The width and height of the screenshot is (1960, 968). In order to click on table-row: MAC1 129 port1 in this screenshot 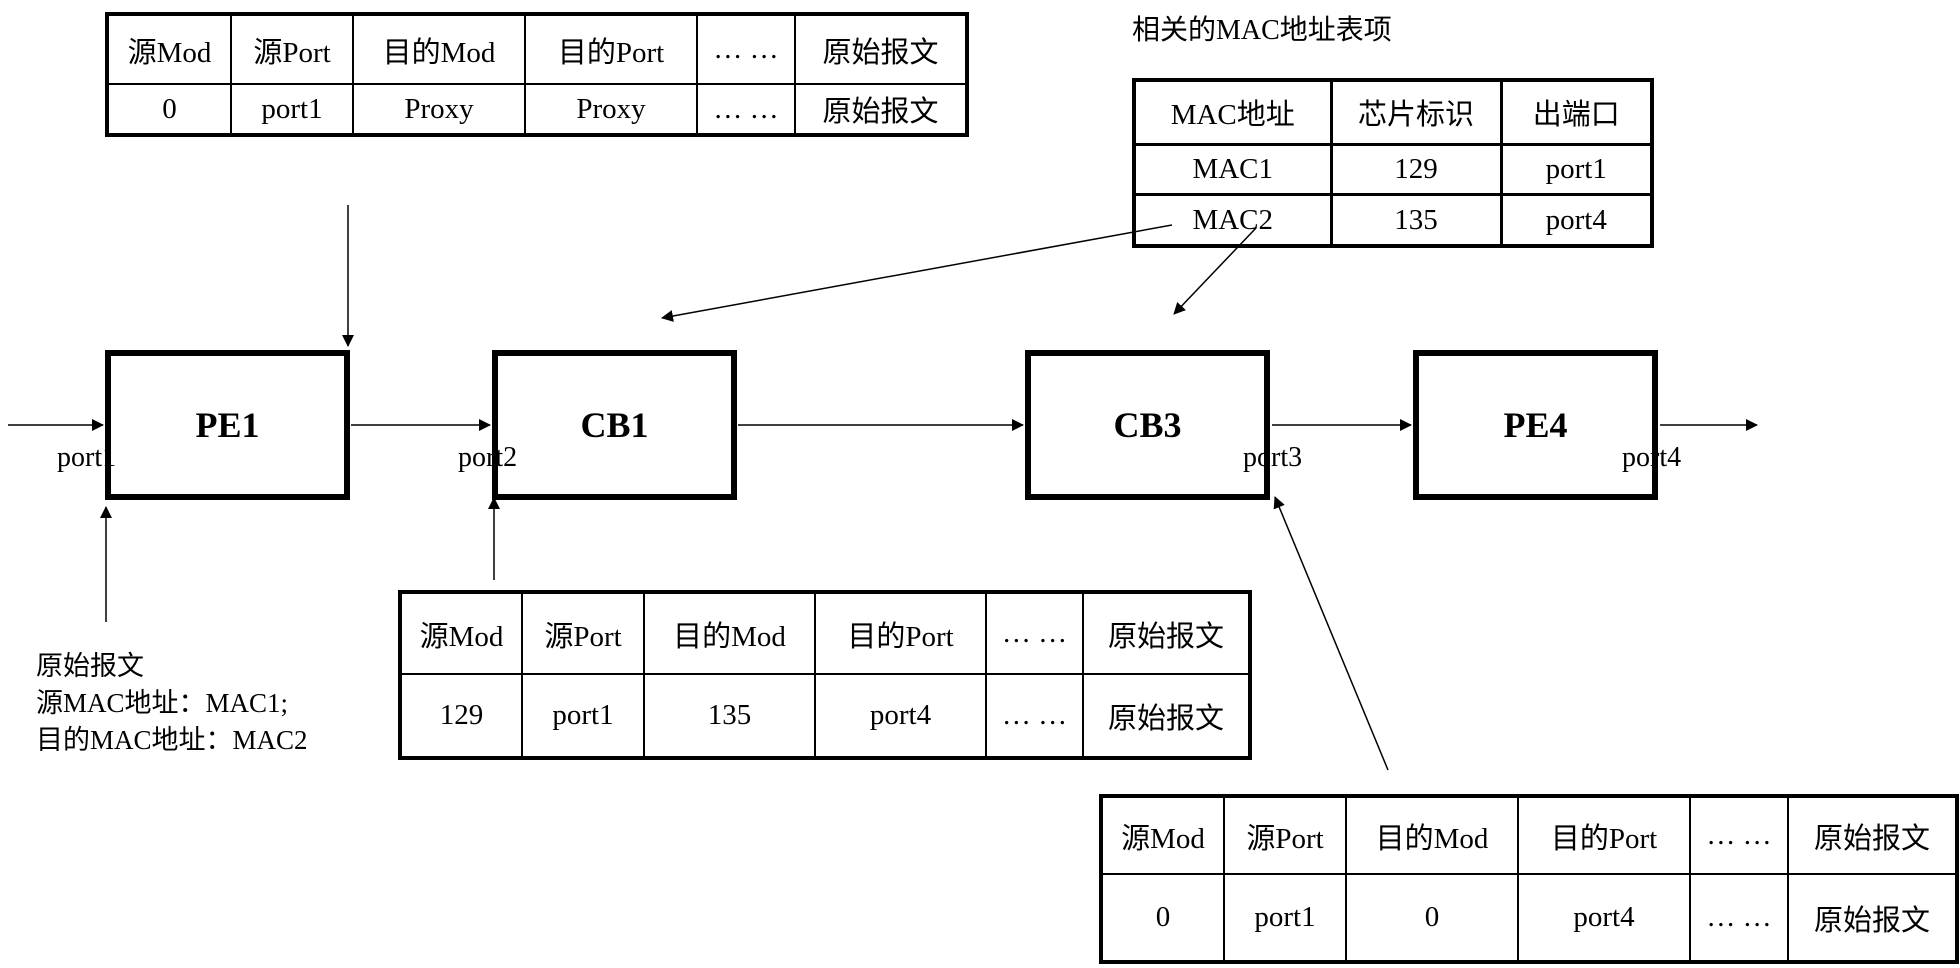, I will do `click(1393, 169)`.